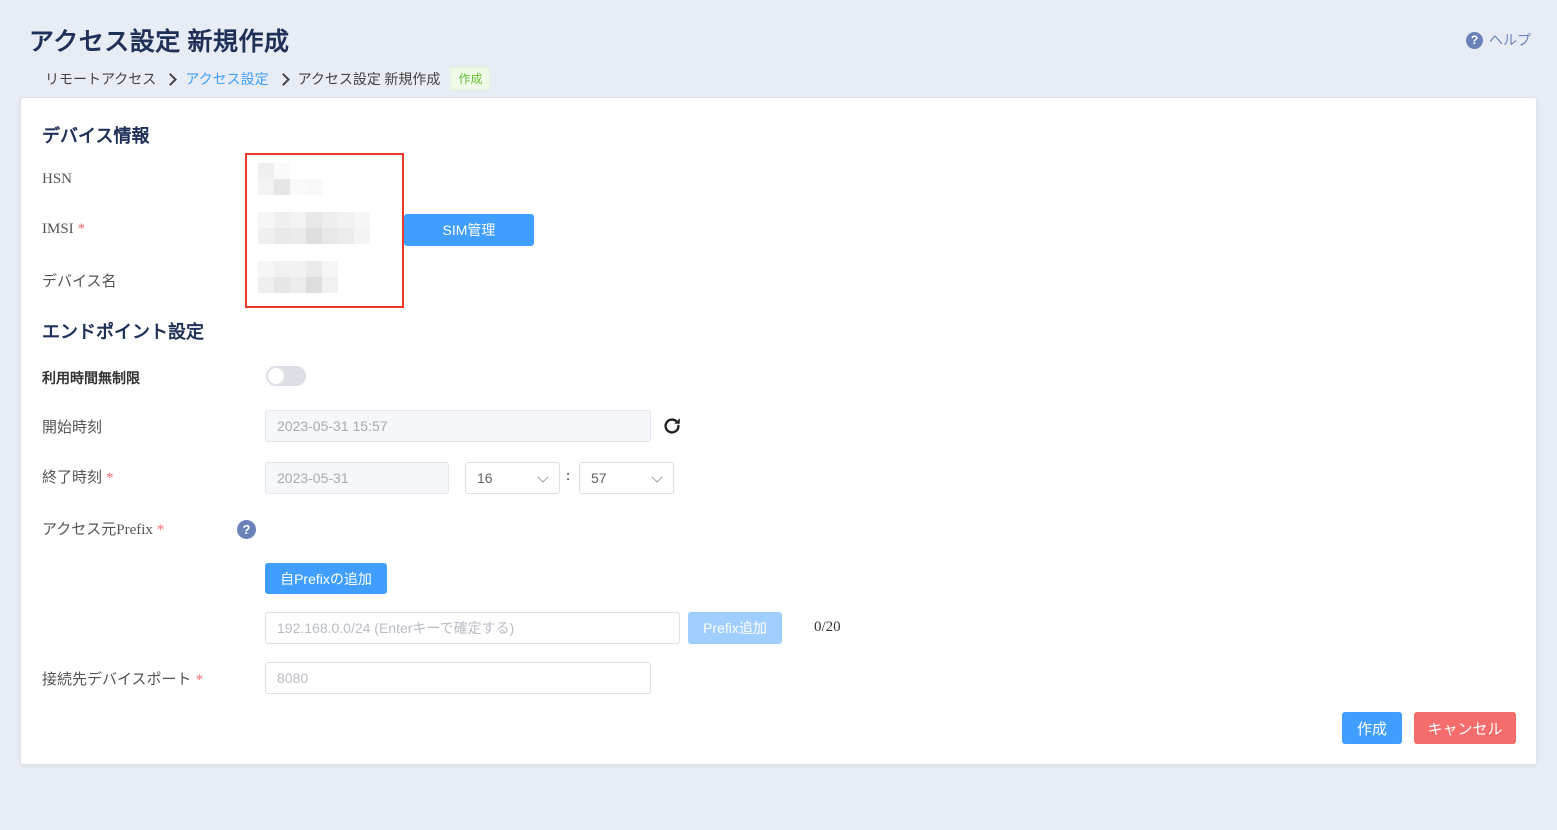 This screenshot has height=830, width=1557. Describe the element at coordinates (79, 282) in the screenshot. I see `device-name-label: デバイス名` at that location.